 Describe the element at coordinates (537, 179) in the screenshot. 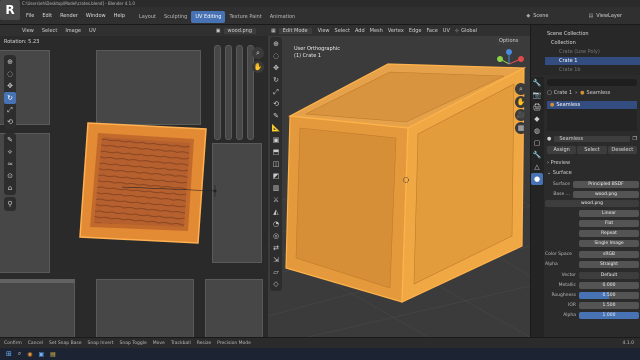

I see `tab-material-icon: ●` at that location.